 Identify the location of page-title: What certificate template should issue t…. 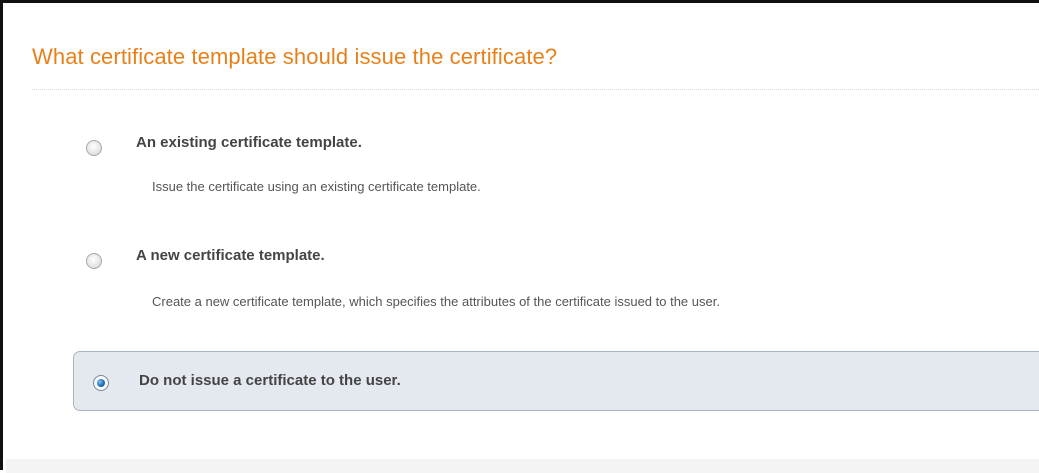
(295, 56).